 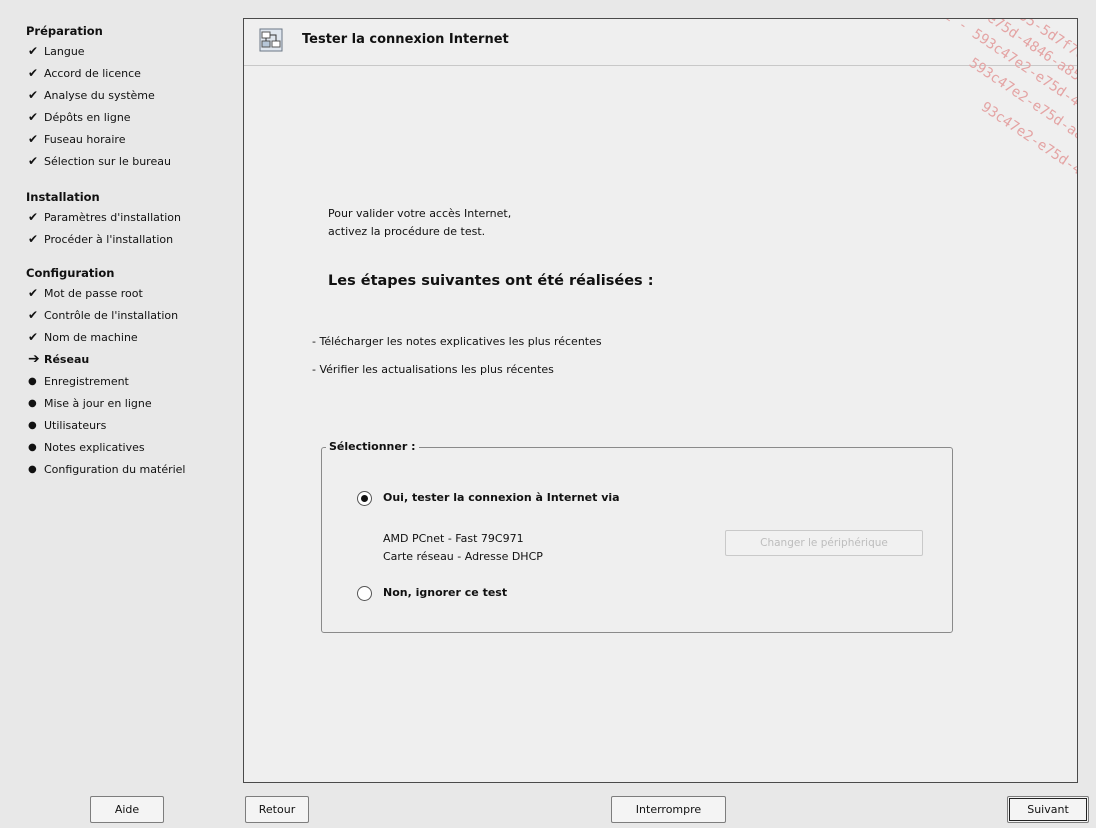 I want to click on radio-skip-test, so click(x=364, y=593).